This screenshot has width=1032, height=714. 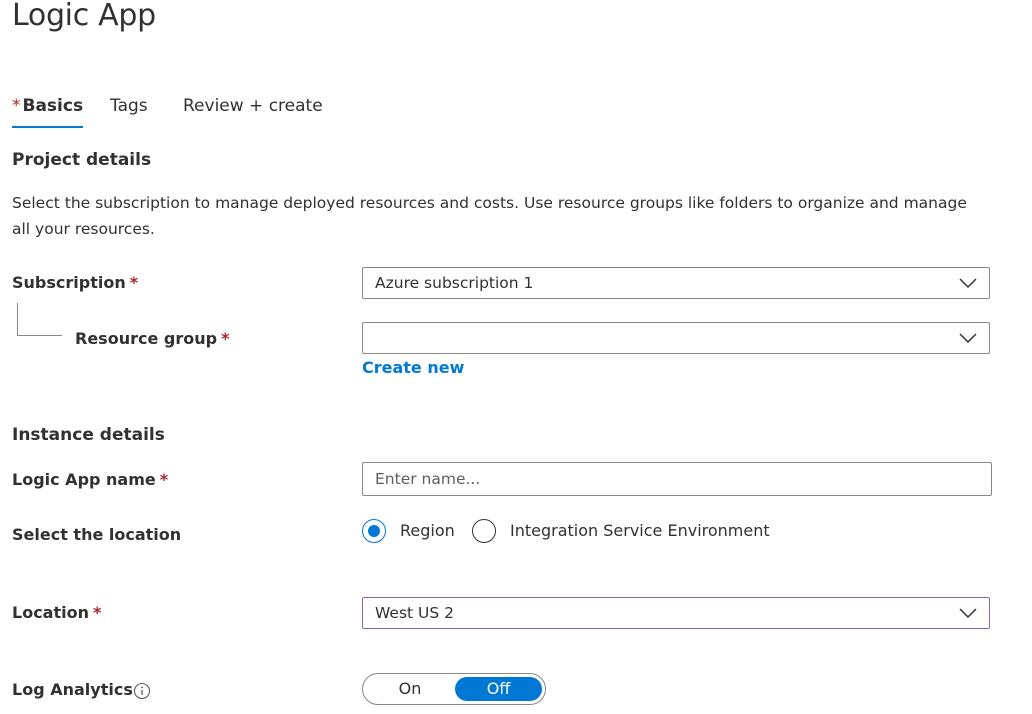 I want to click on log-analytics-on-option: On, so click(x=410, y=689).